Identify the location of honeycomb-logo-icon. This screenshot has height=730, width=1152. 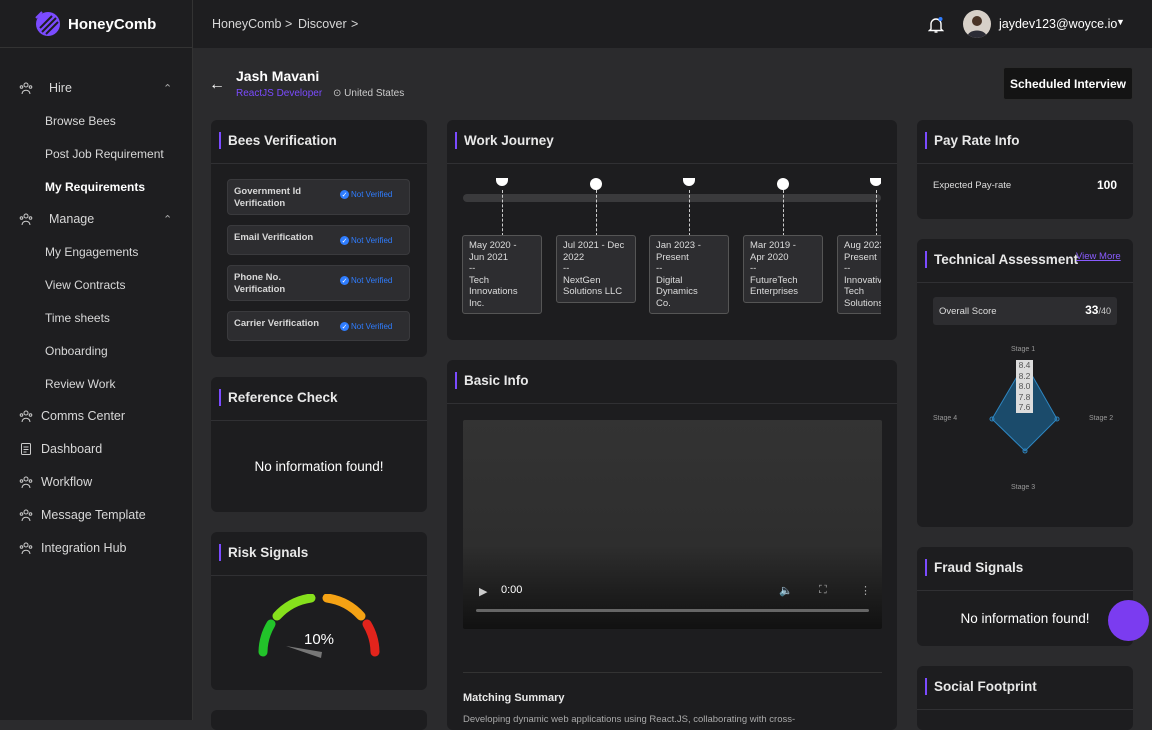
(47, 23).